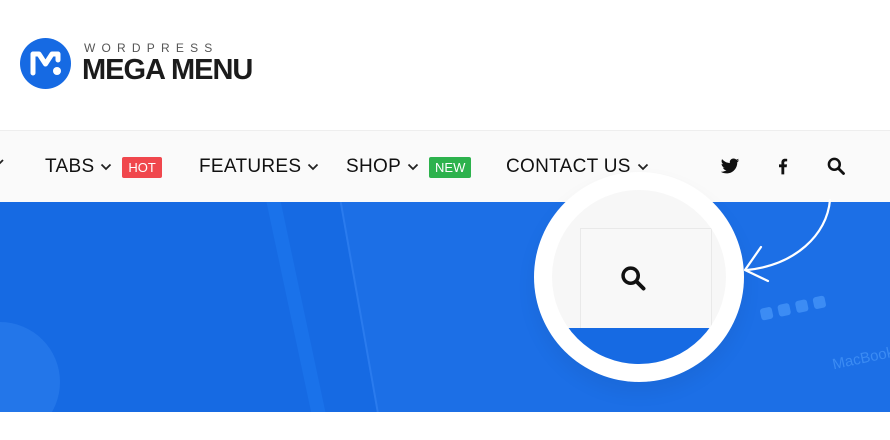 The width and height of the screenshot is (890, 440). Describe the element at coordinates (45, 63) in the screenshot. I see `logo-m-icon` at that location.